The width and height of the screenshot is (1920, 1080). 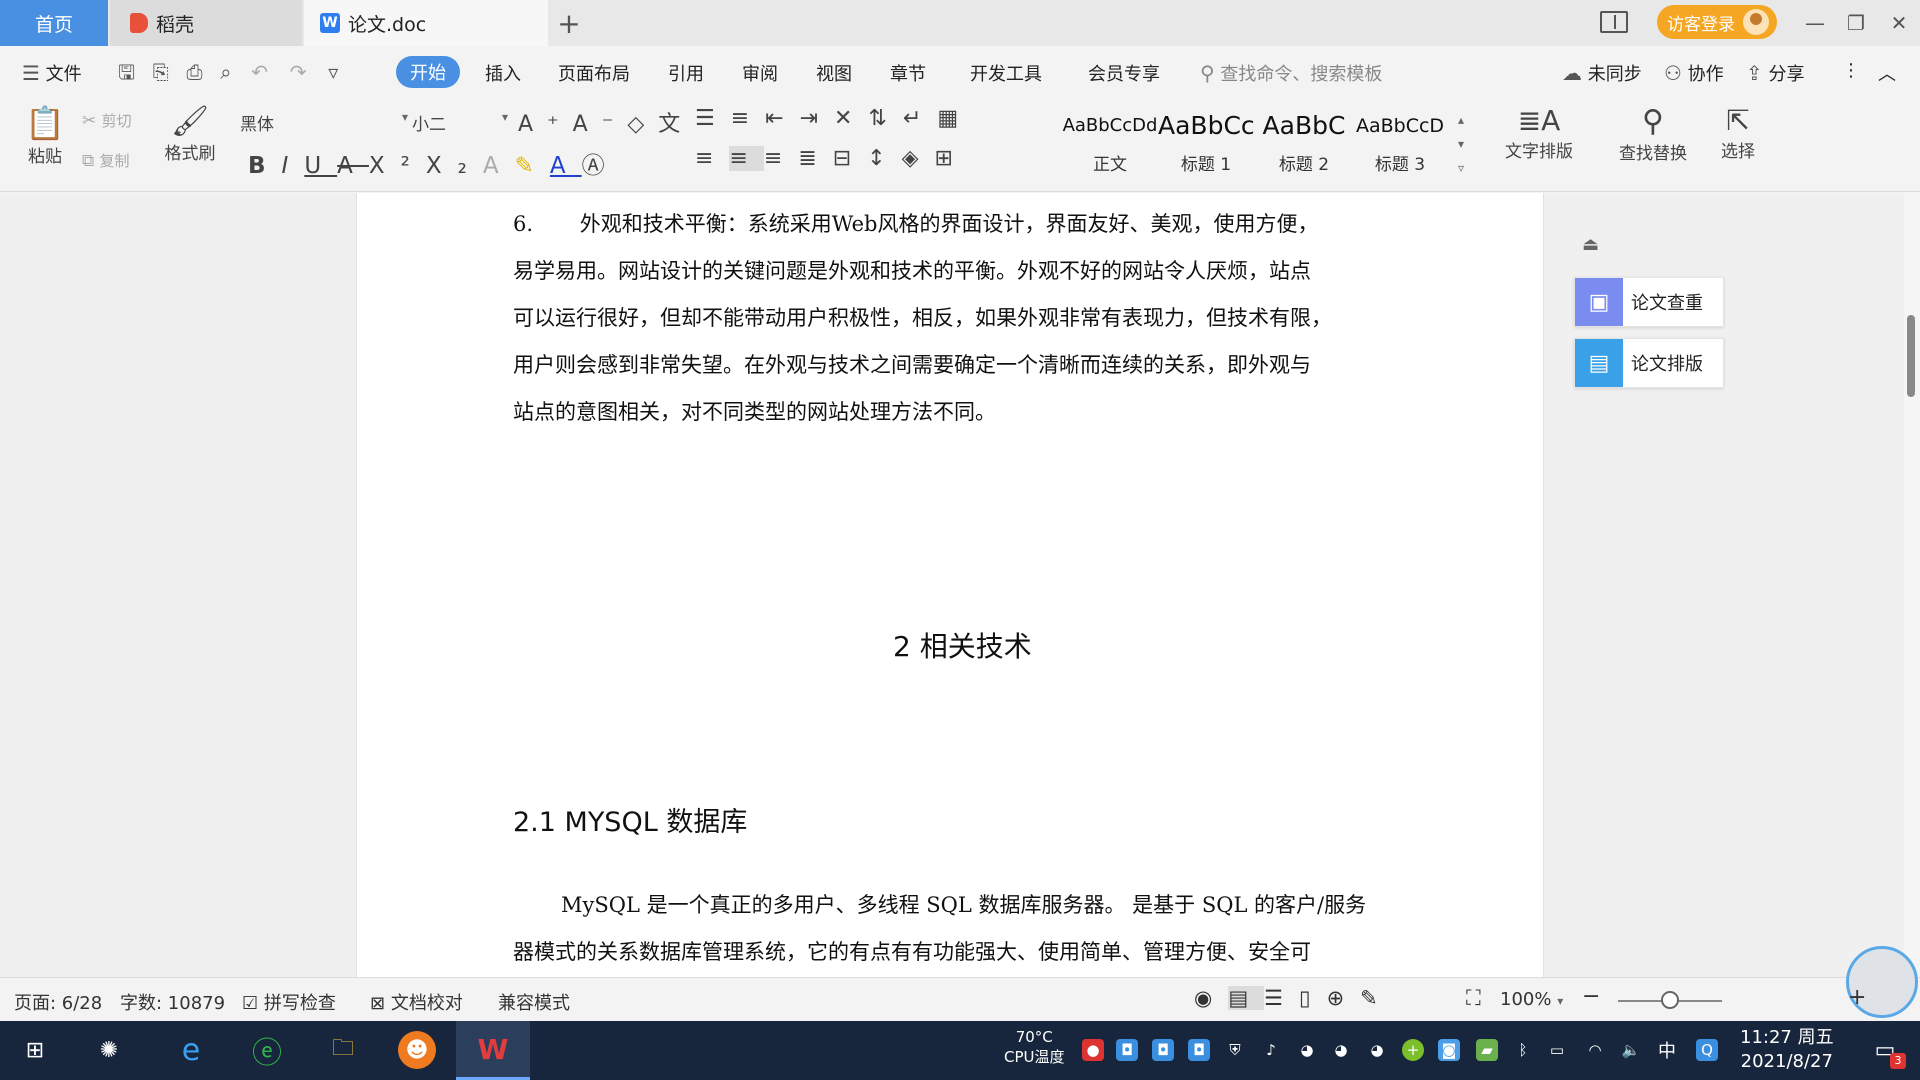 What do you see at coordinates (1557, 1050) in the screenshot?
I see `battery-icon: ▭` at bounding box center [1557, 1050].